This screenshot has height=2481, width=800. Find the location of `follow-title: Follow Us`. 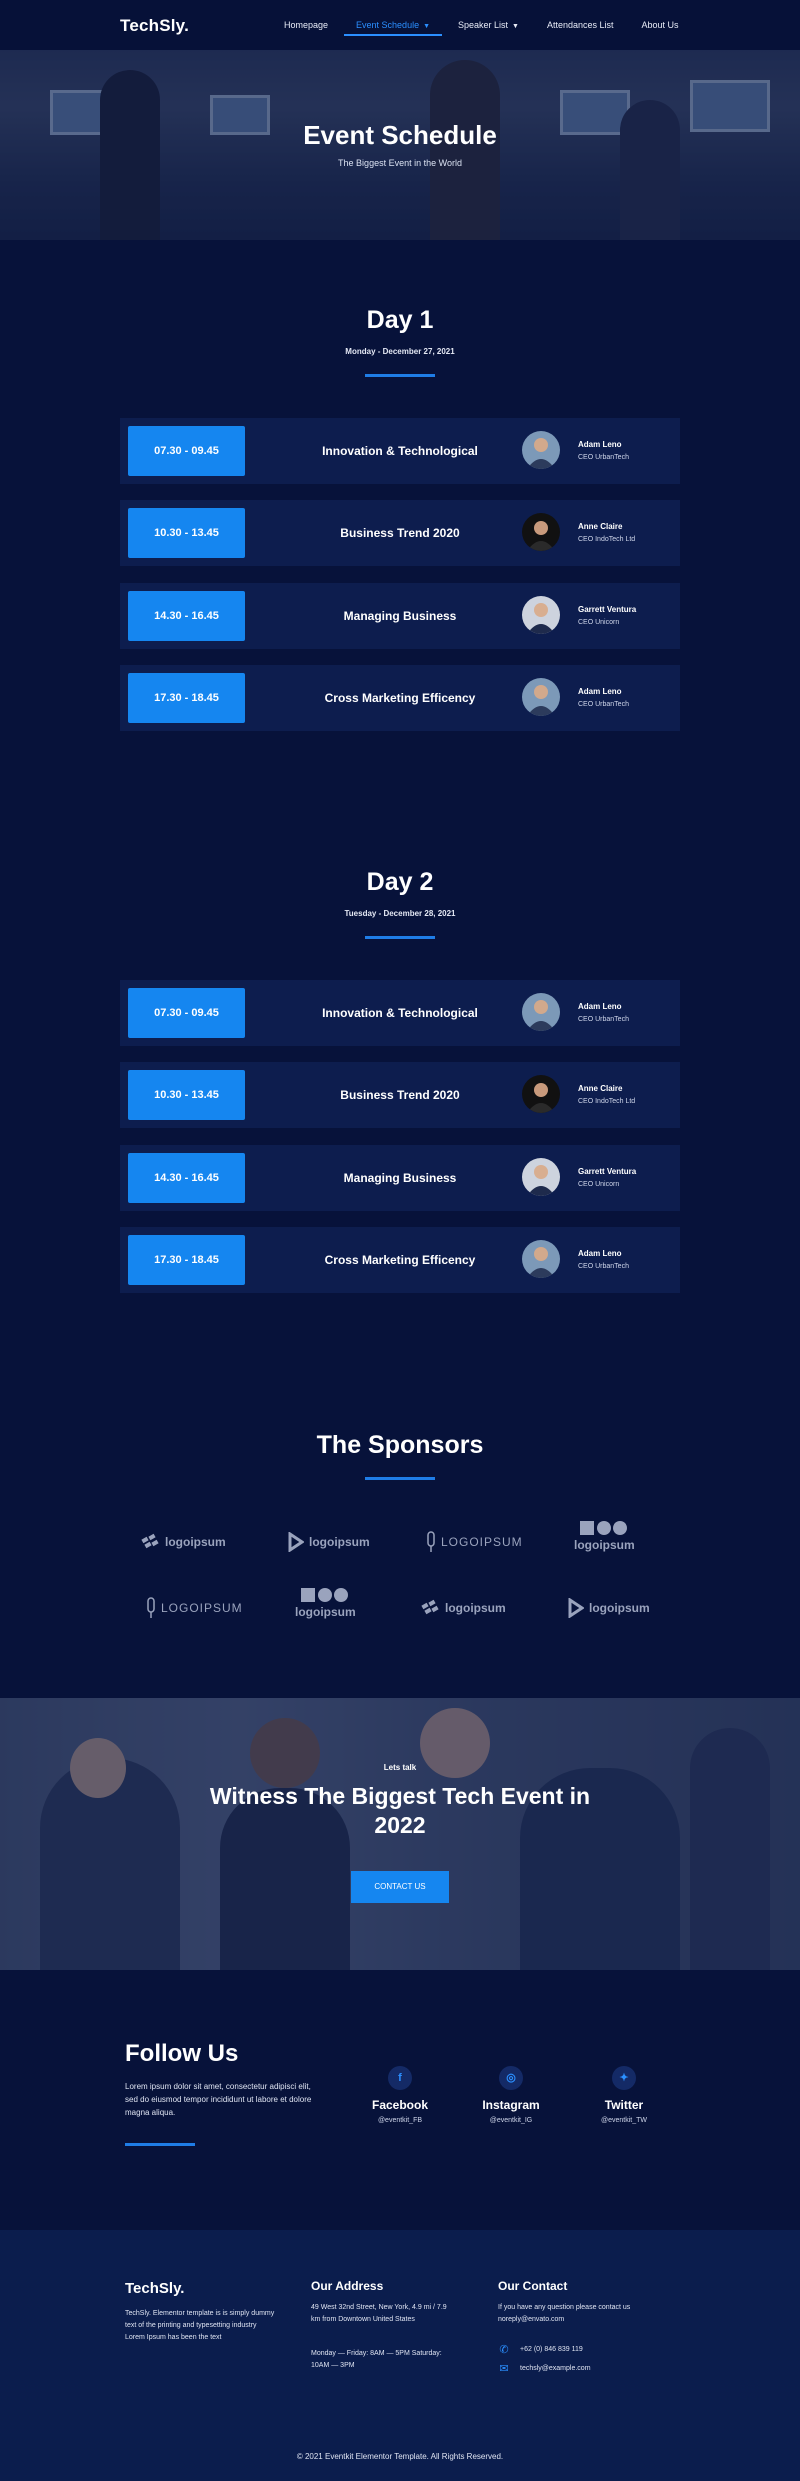

follow-title: Follow Us is located at coordinates (182, 2053).